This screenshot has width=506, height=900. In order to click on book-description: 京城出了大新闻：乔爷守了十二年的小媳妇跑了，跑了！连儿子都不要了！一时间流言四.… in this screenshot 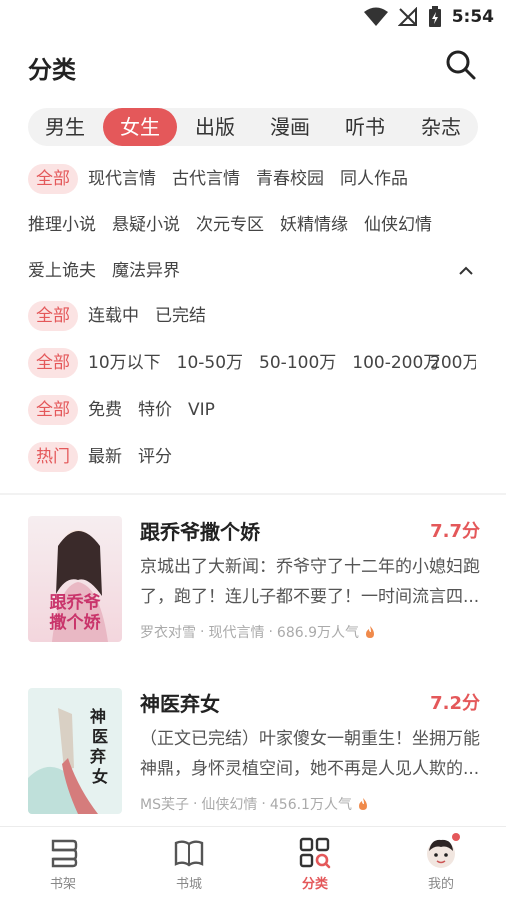, I will do `click(310, 582)`.